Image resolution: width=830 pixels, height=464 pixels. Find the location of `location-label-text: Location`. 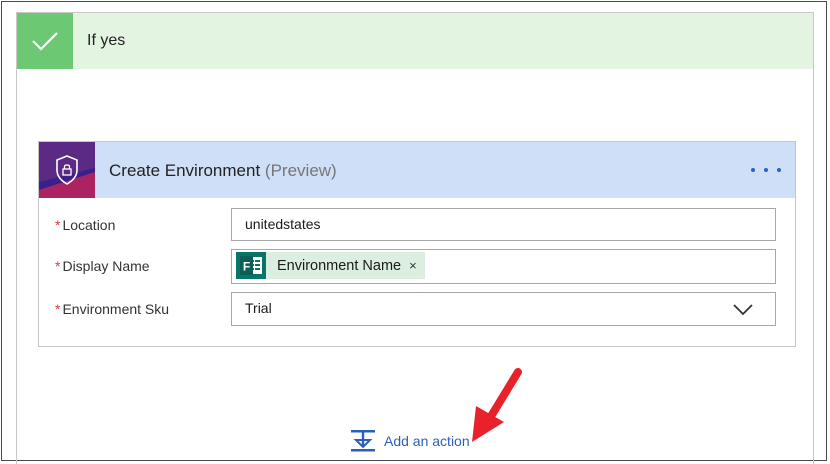

location-label-text: Location is located at coordinates (89, 225).